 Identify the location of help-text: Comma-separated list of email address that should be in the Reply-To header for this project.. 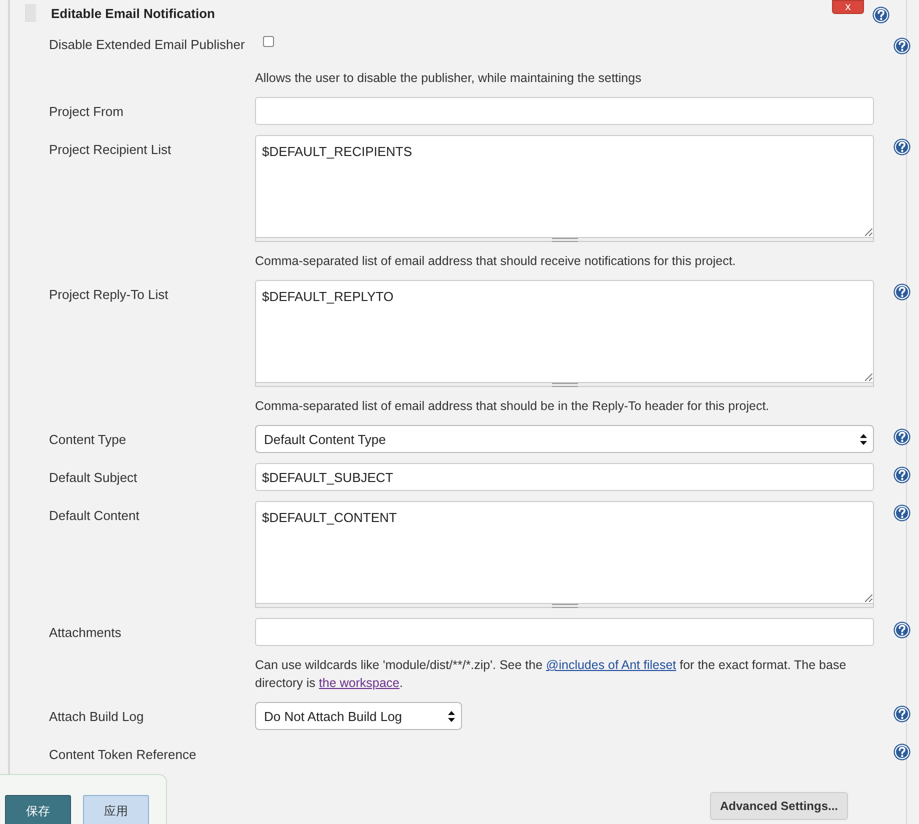
(512, 406).